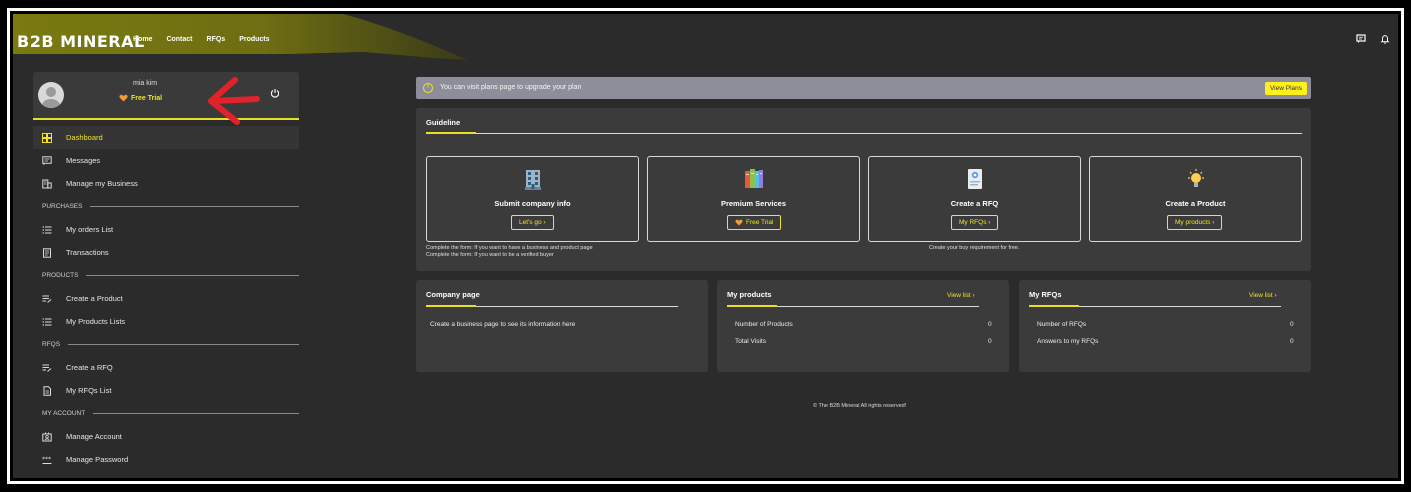 This screenshot has height=492, width=1411. Describe the element at coordinates (216, 39) in the screenshot. I see `nav-rfqs: RFQs` at that location.